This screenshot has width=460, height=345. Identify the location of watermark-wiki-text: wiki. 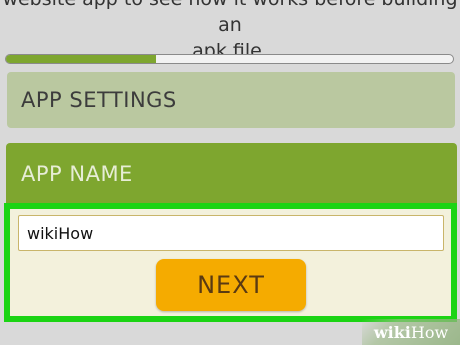
(392, 332).